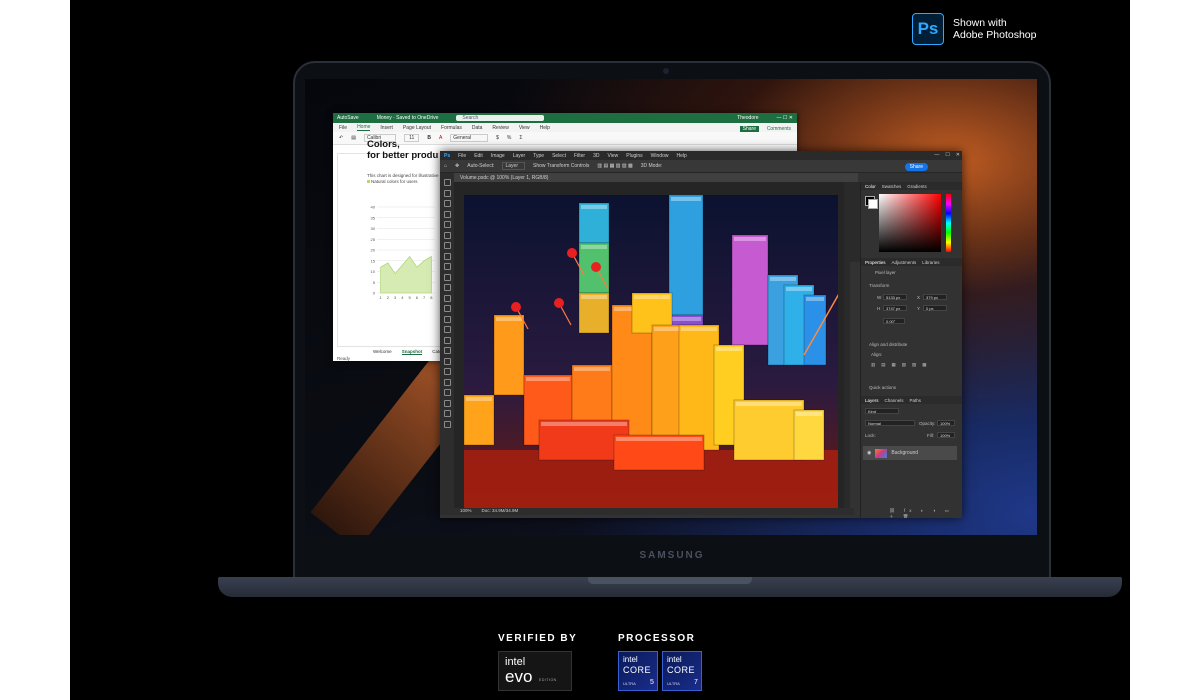 This screenshot has width=1200, height=700. I want to click on more-tool-icon, so click(447, 413).